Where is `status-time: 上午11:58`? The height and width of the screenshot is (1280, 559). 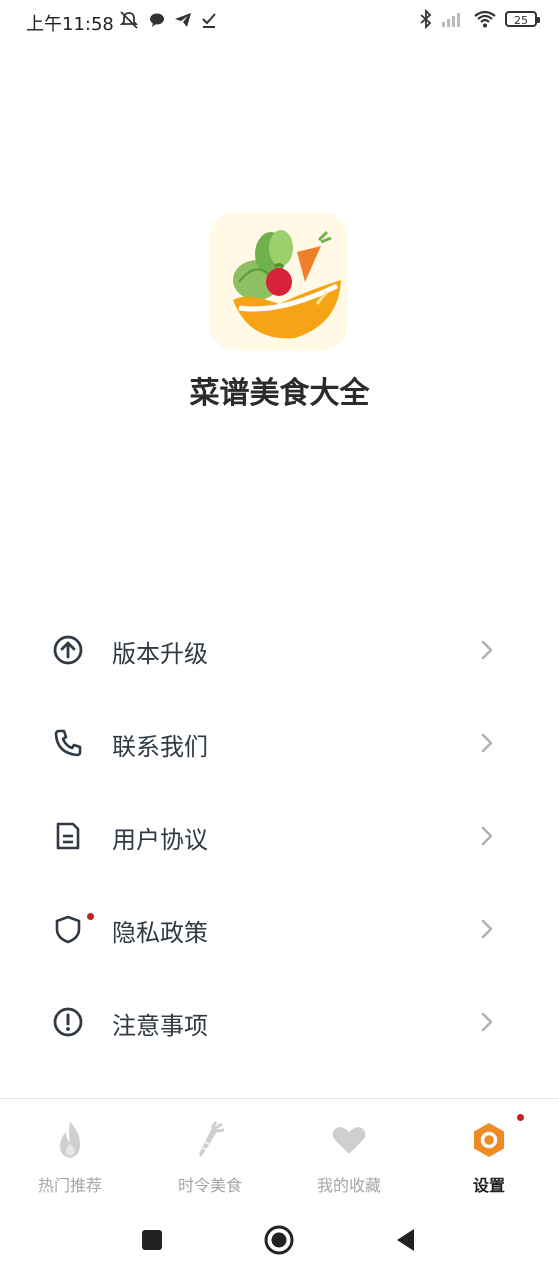 status-time: 上午11:58 is located at coordinates (70, 24).